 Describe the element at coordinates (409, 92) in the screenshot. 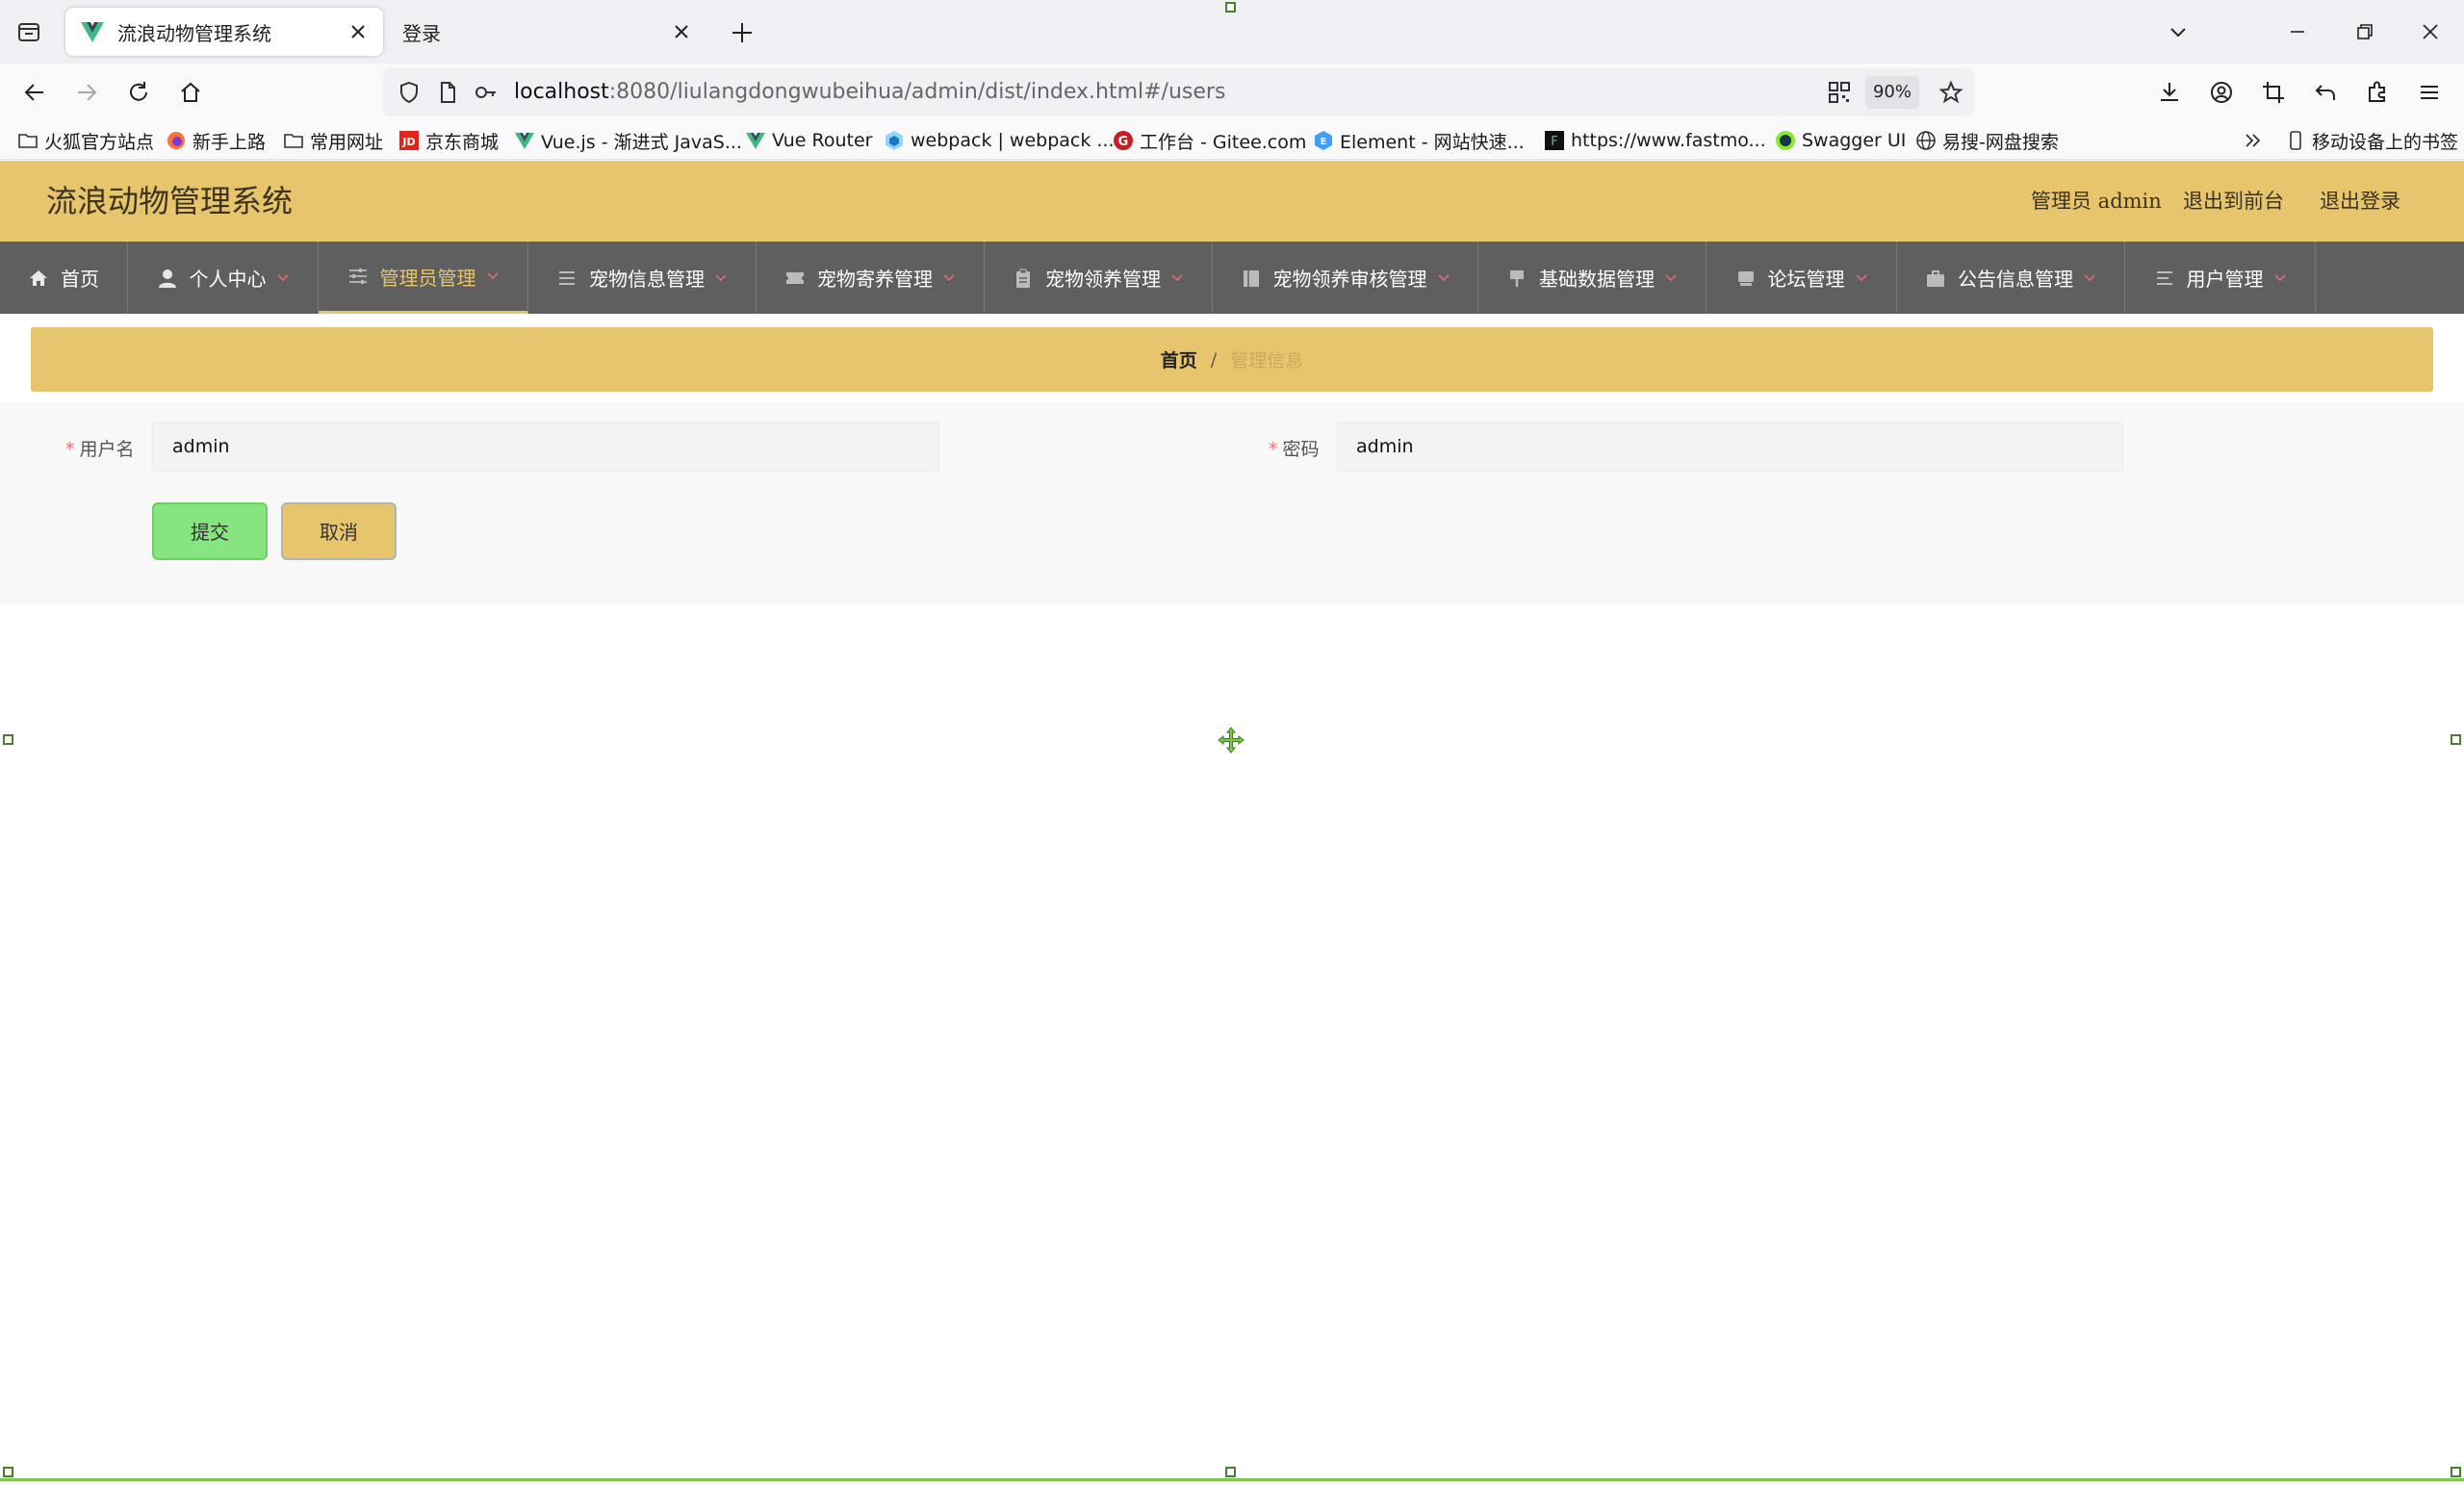

I see `shield-icon` at that location.